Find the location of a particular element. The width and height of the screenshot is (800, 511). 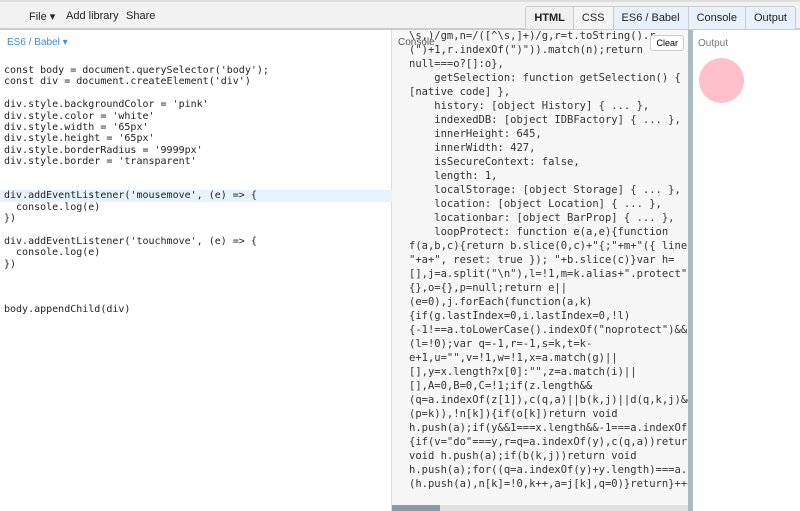

file-menu: File ▾ is located at coordinates (42, 16).